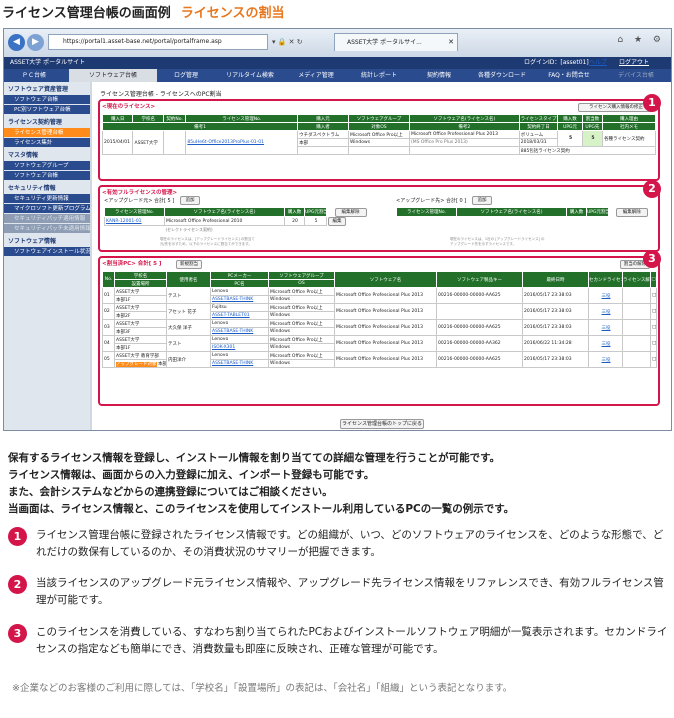 This screenshot has height=718, width=674. Describe the element at coordinates (239, 315) in the screenshot. I see `pc-name-link: ASSET-TABLET01` at that location.